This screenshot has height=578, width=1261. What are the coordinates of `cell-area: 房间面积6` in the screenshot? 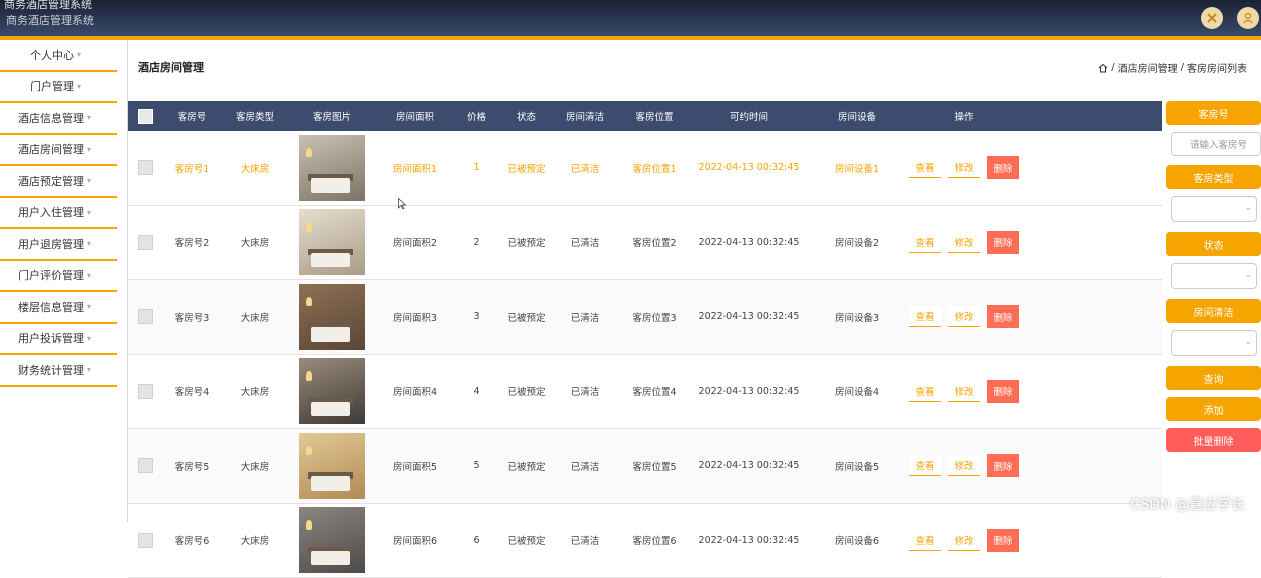 It's located at (415, 540).